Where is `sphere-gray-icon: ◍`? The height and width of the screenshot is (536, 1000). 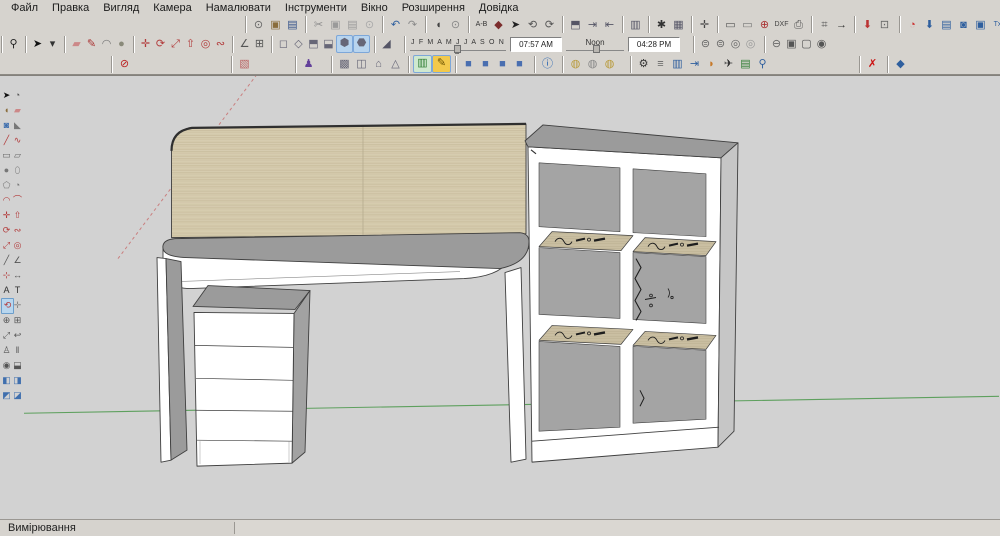
sphere-gray-icon: ◍ is located at coordinates (592, 64).